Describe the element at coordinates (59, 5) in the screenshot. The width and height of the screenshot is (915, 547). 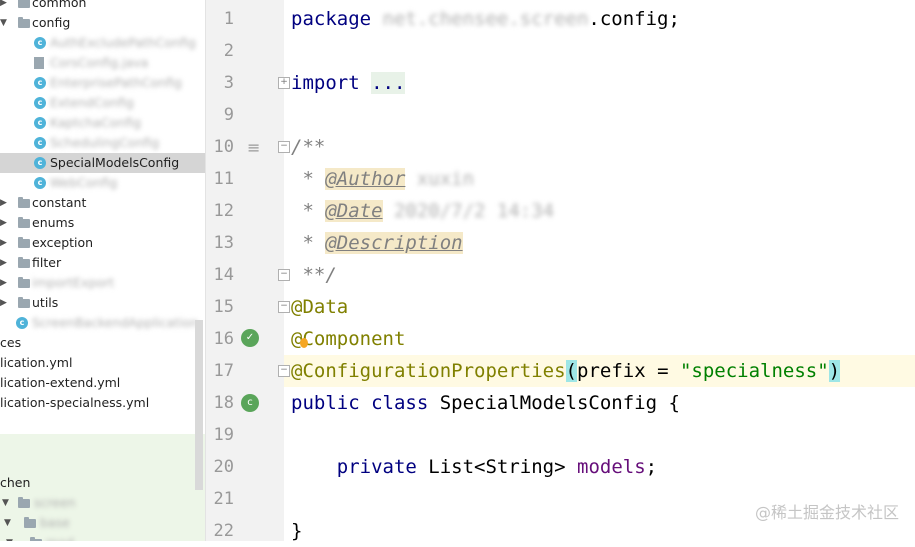
I see `tree-item-label: common` at that location.